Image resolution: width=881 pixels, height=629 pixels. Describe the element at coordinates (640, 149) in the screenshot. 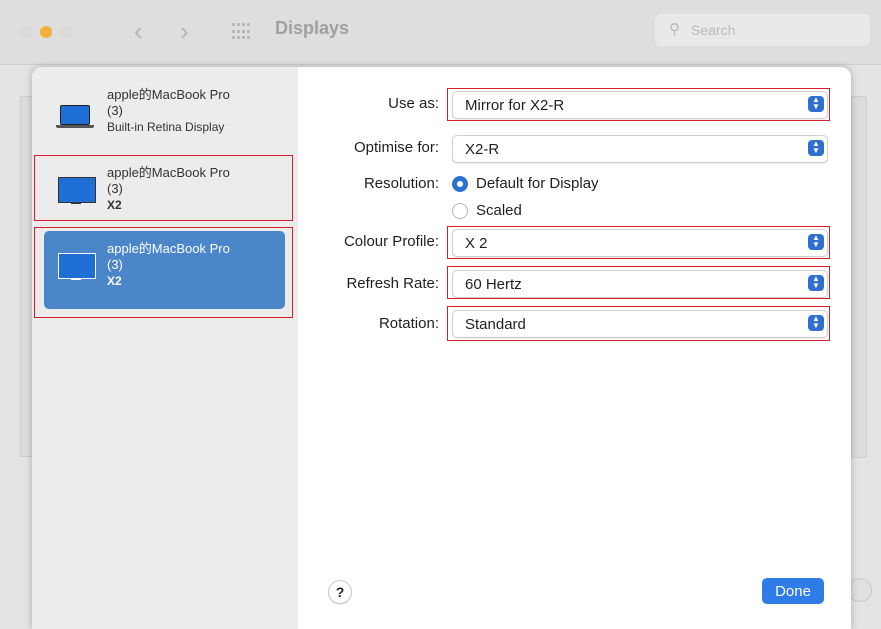

I see `optimise-for-select: X2-R ▲ ▼` at that location.